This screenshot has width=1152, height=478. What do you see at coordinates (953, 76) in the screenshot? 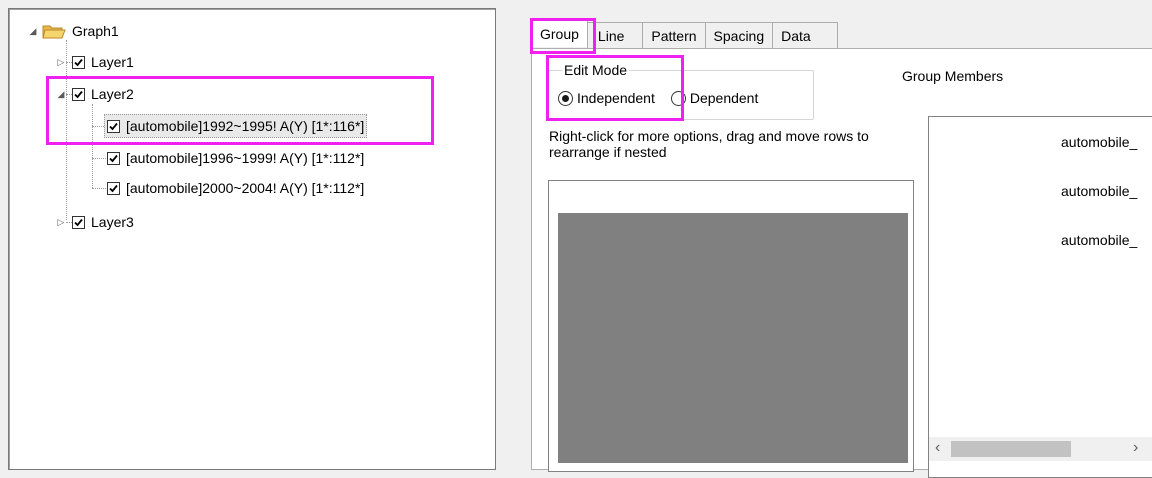
I see `group-members-title: Group Members` at bounding box center [953, 76].